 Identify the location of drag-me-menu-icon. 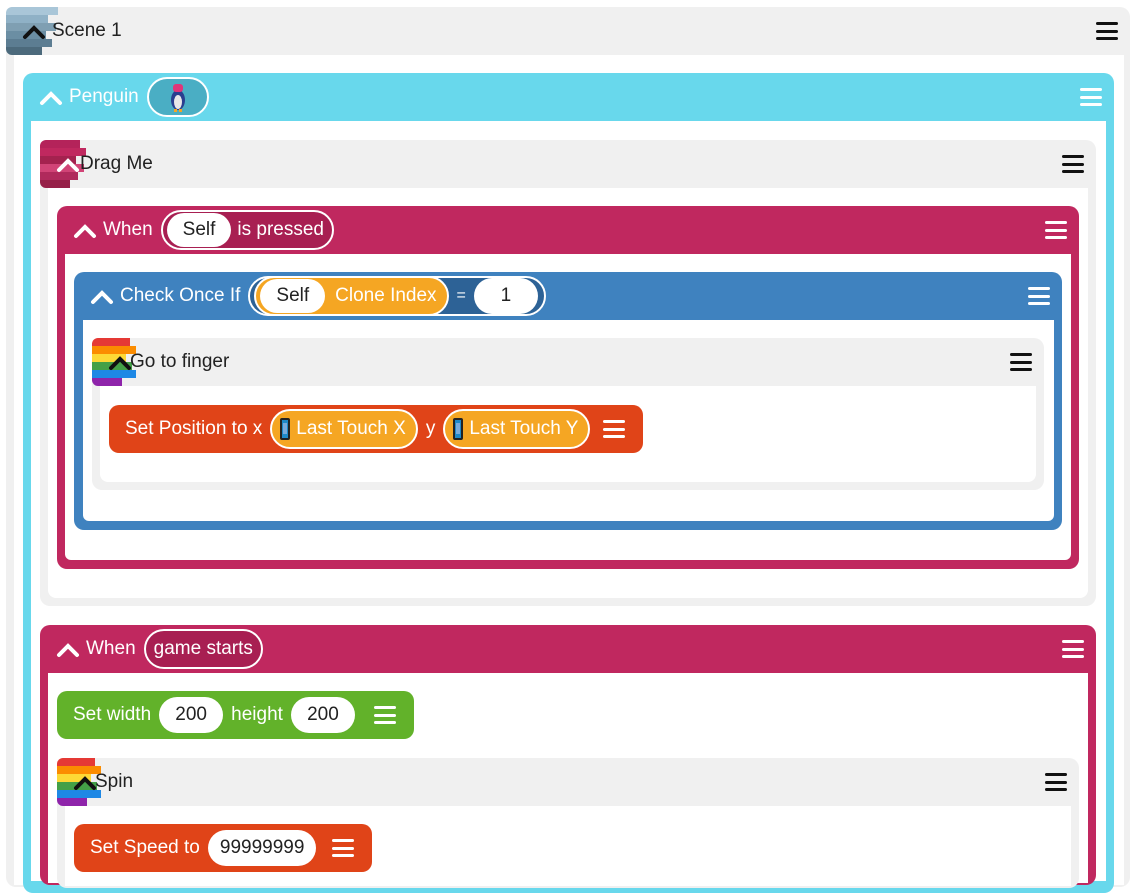
(1073, 164).